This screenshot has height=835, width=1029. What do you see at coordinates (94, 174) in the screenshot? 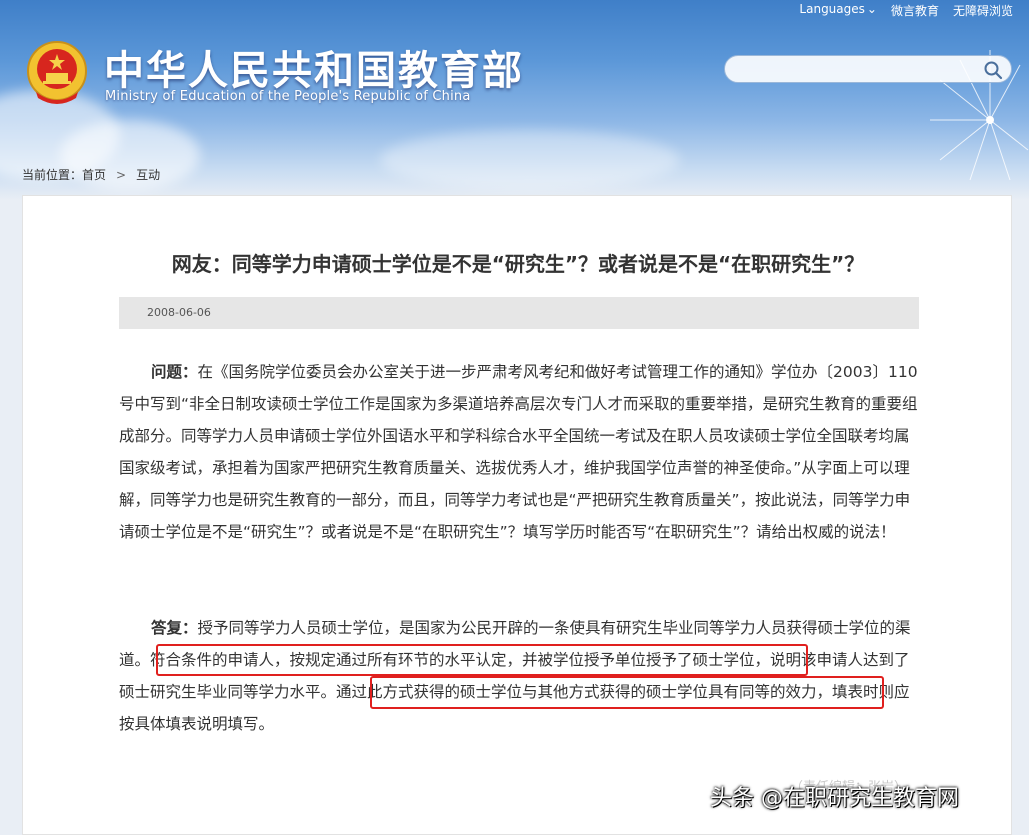
I see `breadcrumb-home-link: 首页` at bounding box center [94, 174].